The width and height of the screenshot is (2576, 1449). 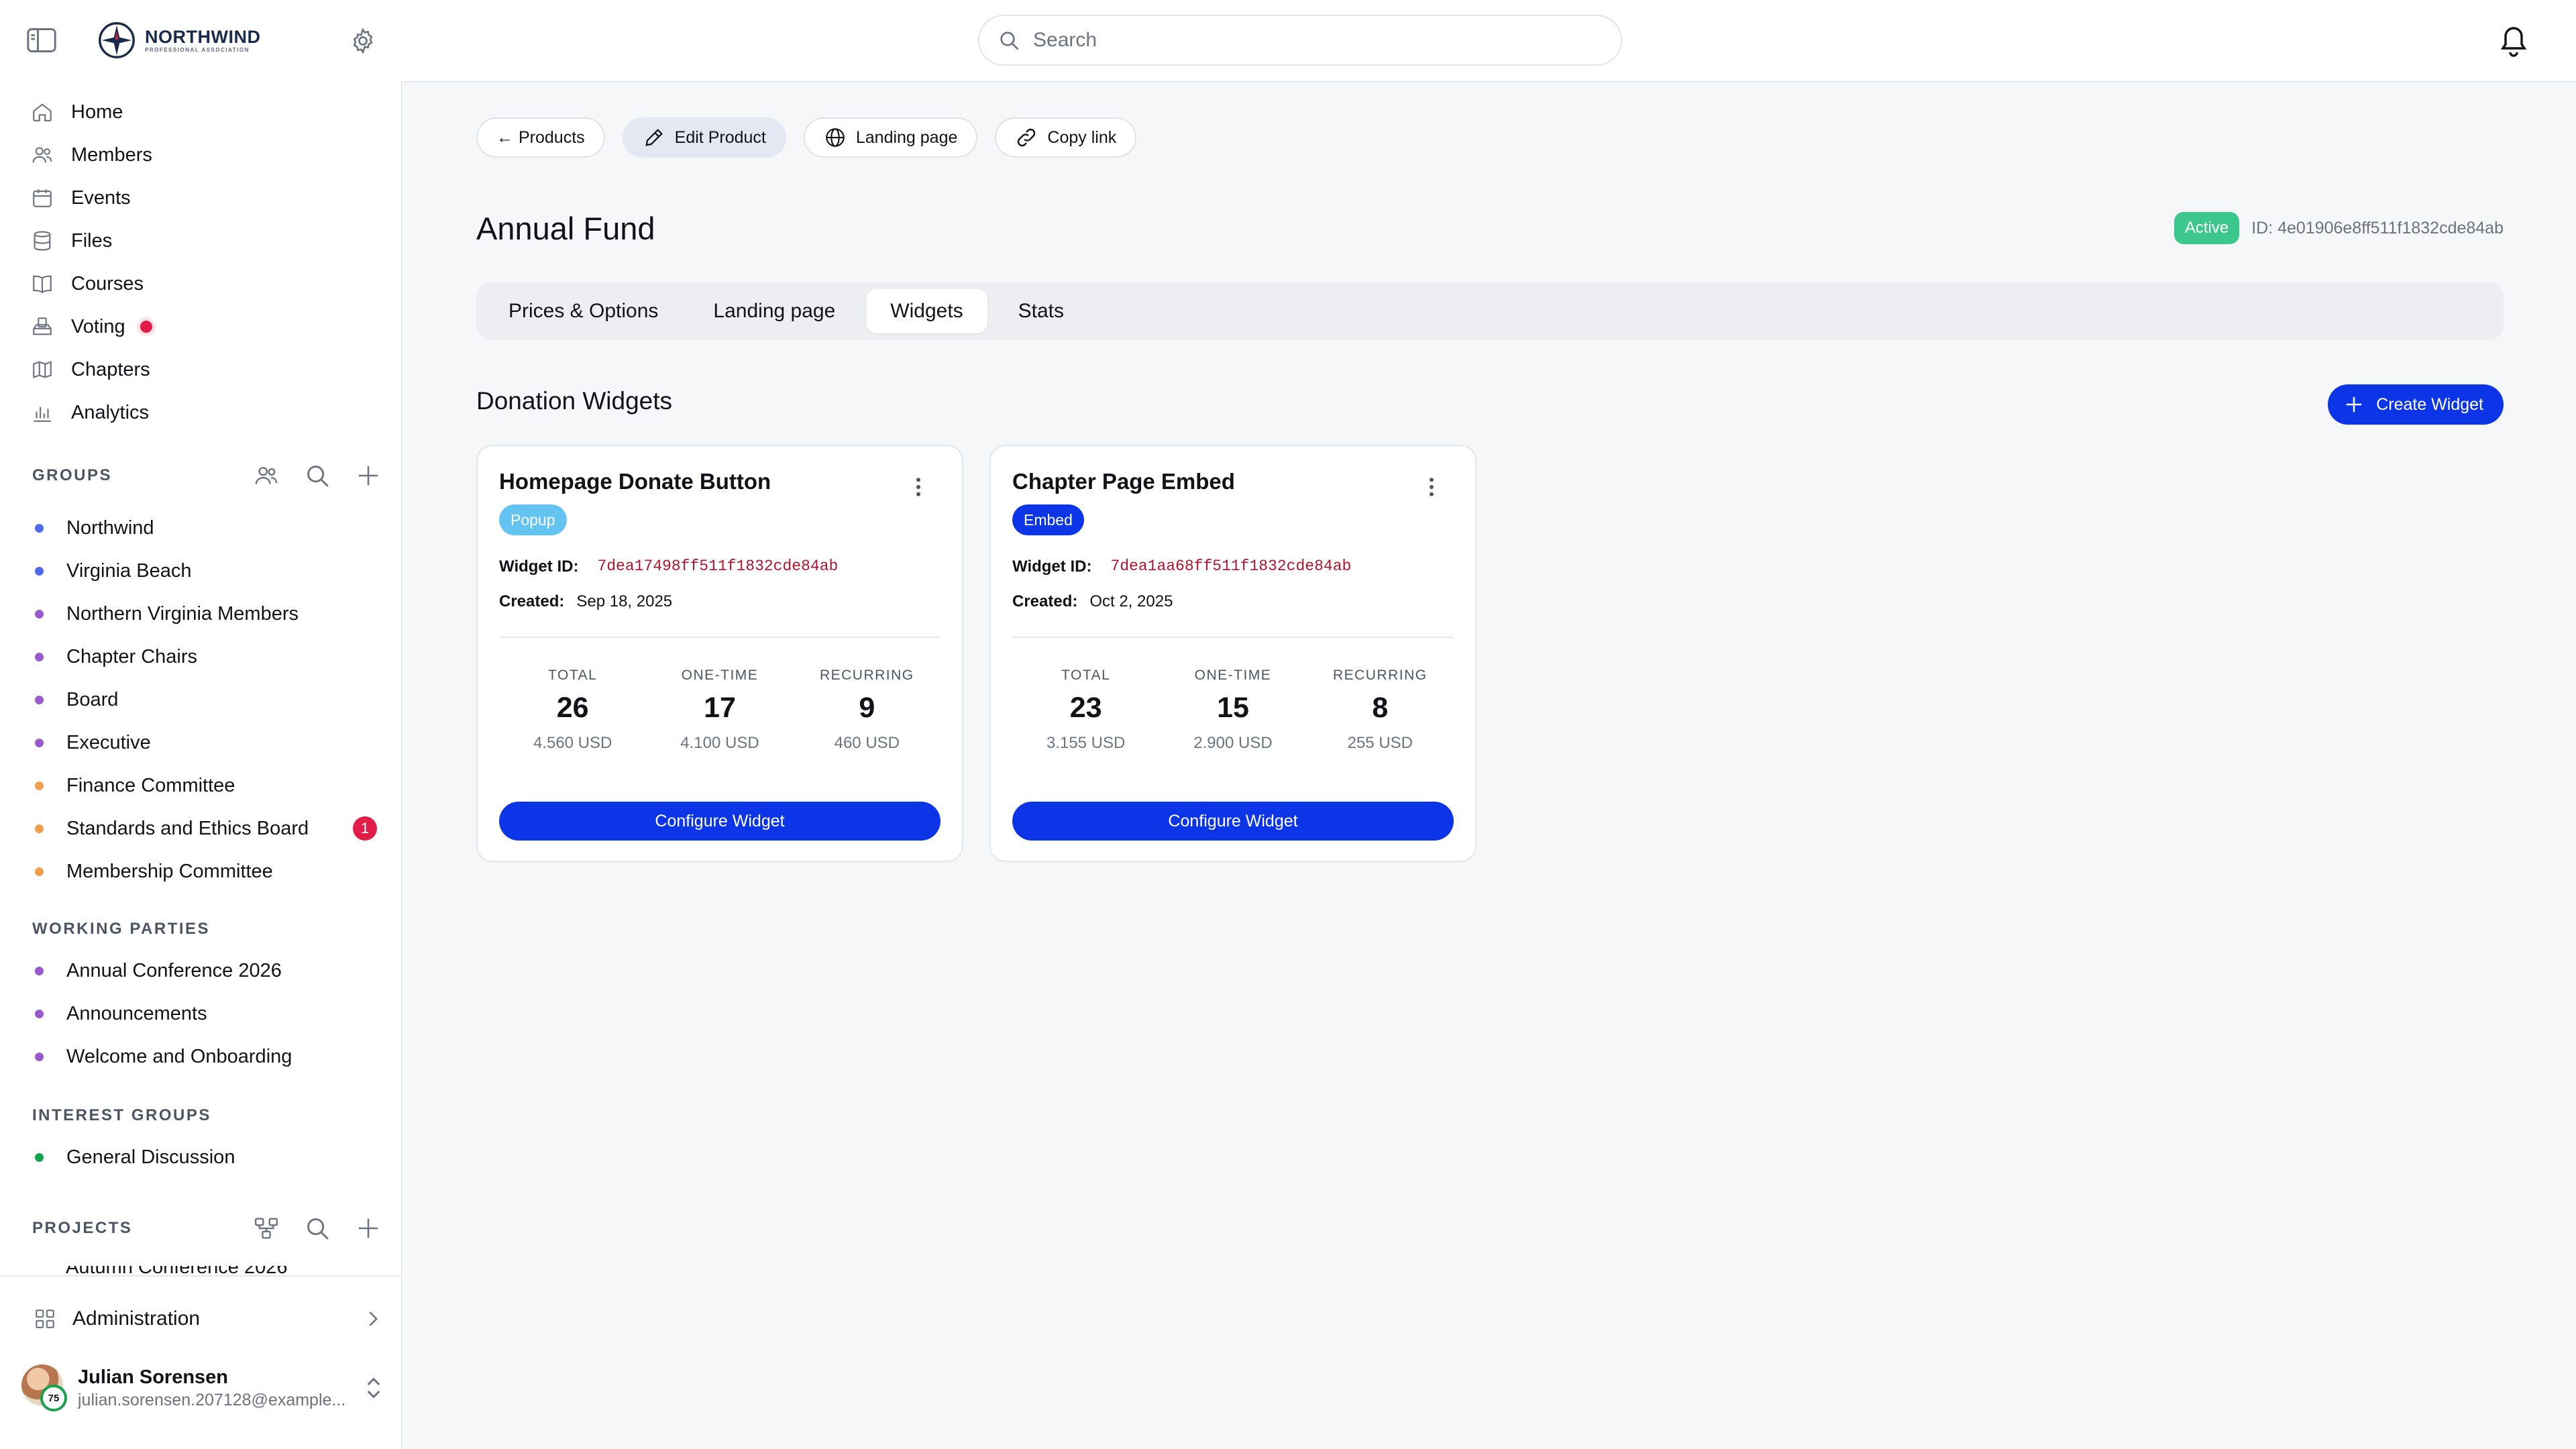 I want to click on tab-stats: Stats, so click(x=1041, y=311).